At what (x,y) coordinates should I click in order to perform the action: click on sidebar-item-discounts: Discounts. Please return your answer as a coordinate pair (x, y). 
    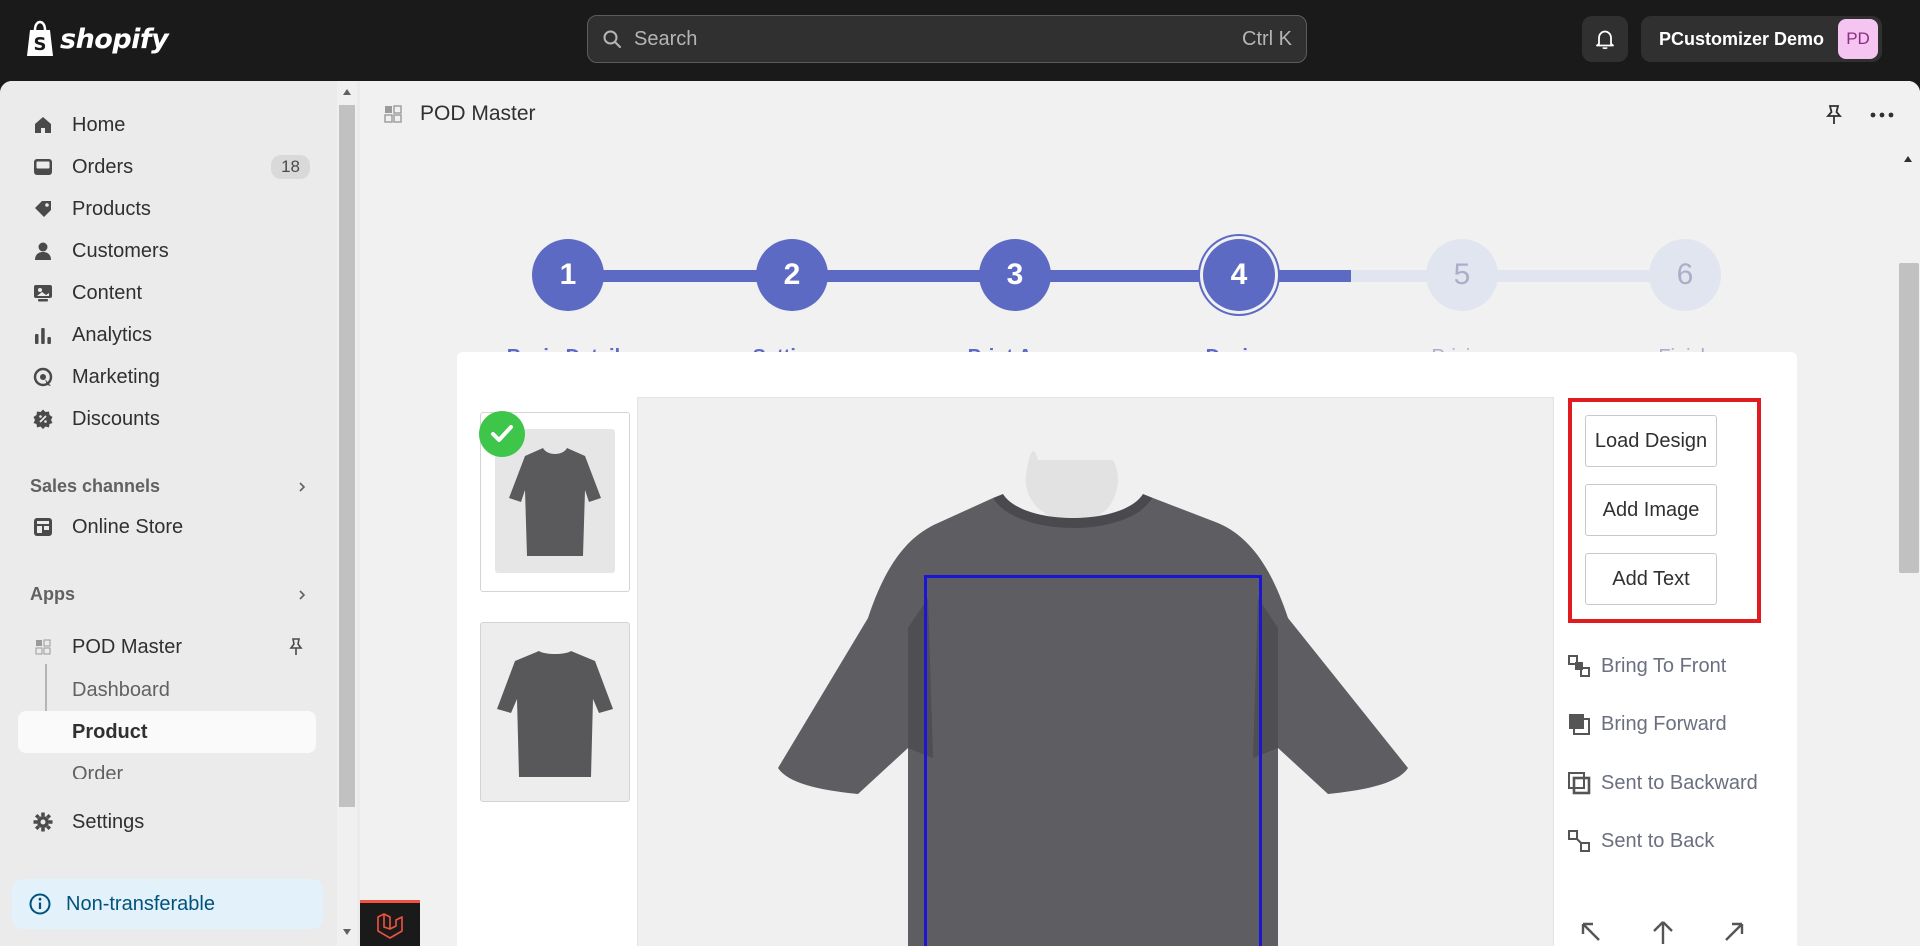
    Looking at the image, I should click on (167, 419).